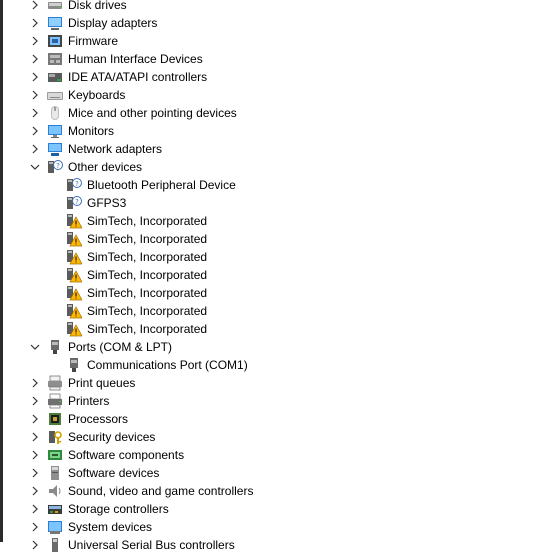 The height and width of the screenshot is (554, 558). I want to click on tree-category-ide-ata-atapi-controllers: IDE ATA/ATAPI controllers, so click(279, 77).